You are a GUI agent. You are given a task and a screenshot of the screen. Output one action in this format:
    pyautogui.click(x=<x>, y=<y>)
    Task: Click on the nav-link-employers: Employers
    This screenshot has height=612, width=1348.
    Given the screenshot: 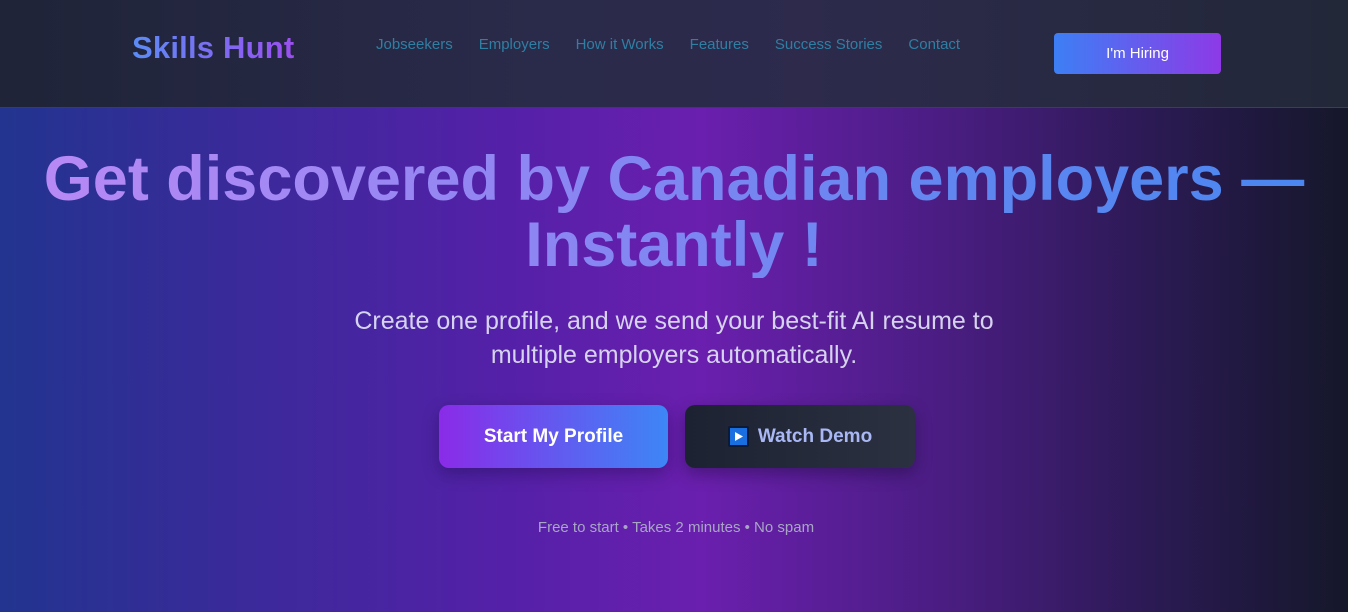 What is the action you would take?
    pyautogui.click(x=514, y=44)
    